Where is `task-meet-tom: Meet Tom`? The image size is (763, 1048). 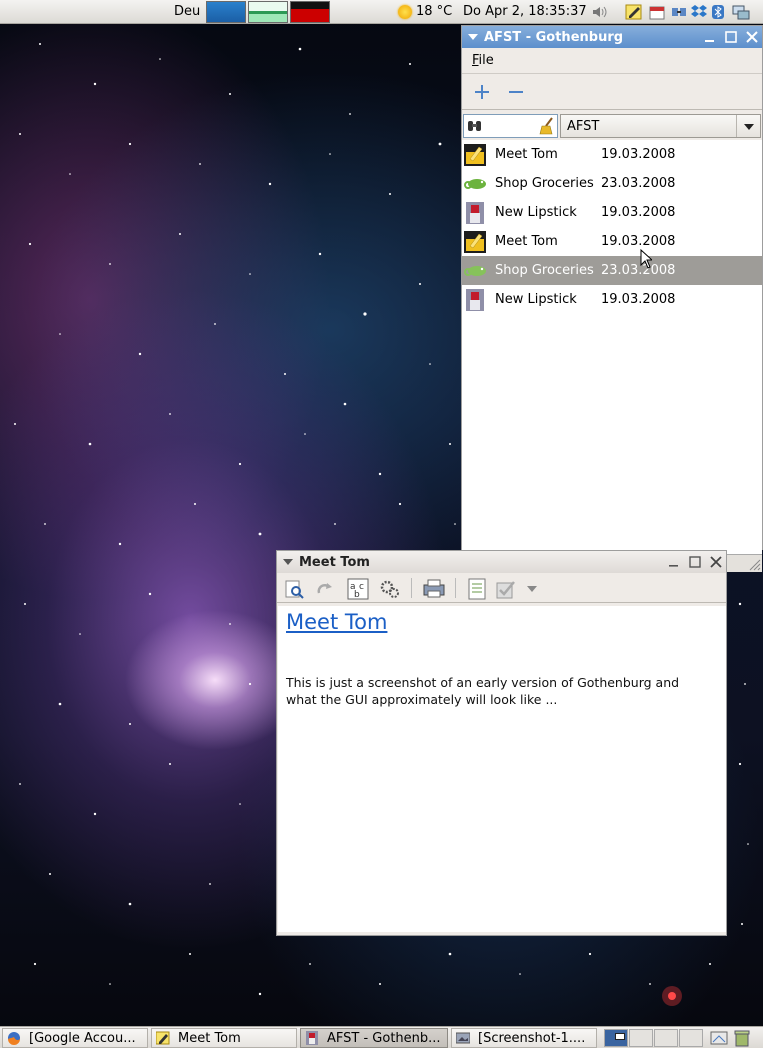
task-meet-tom: Meet Tom is located at coordinates (224, 1038).